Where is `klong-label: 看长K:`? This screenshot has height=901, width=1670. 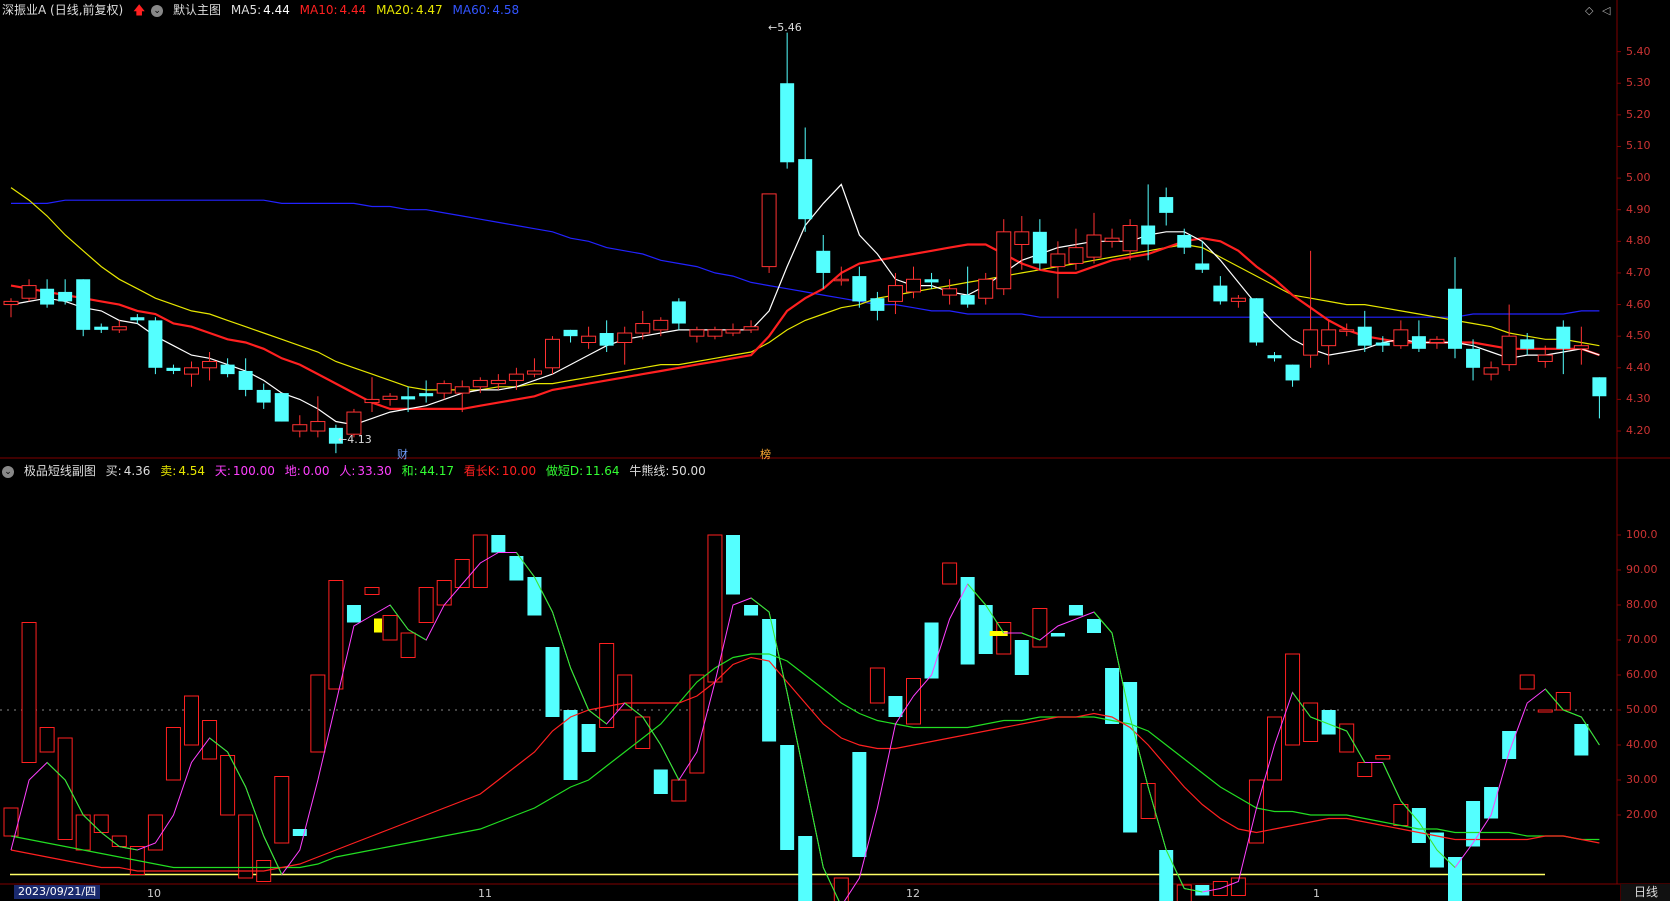
klong-label: 看长K: is located at coordinates (481, 471).